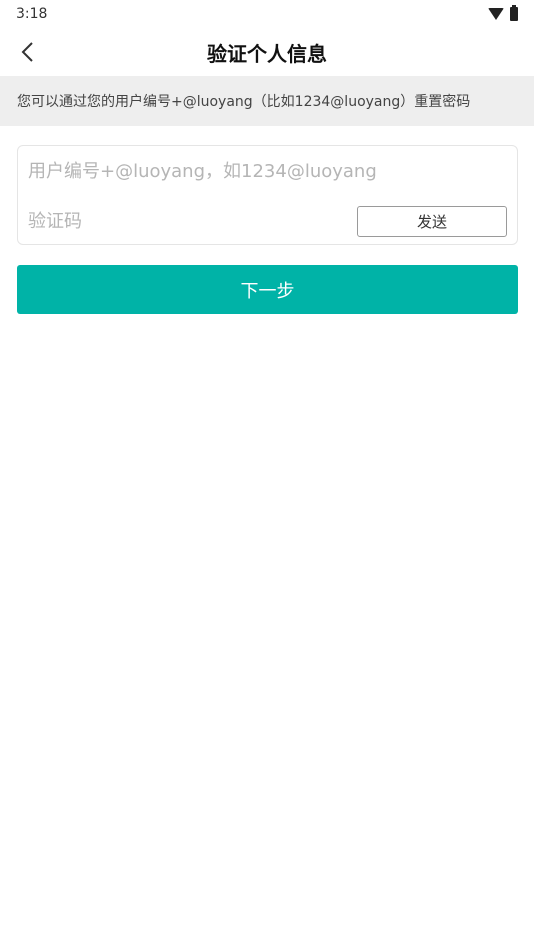 Image resolution: width=534 pixels, height=950 pixels. I want to click on chevron-left-icon, so click(27, 52).